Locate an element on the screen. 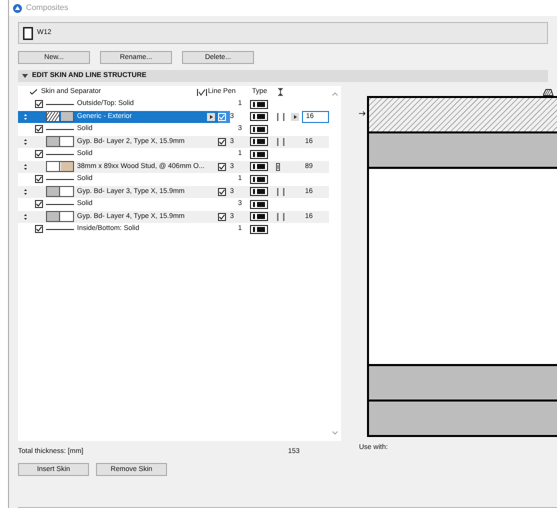 This screenshot has width=557, height=508. hatch-settings-icon is located at coordinates (548, 92).